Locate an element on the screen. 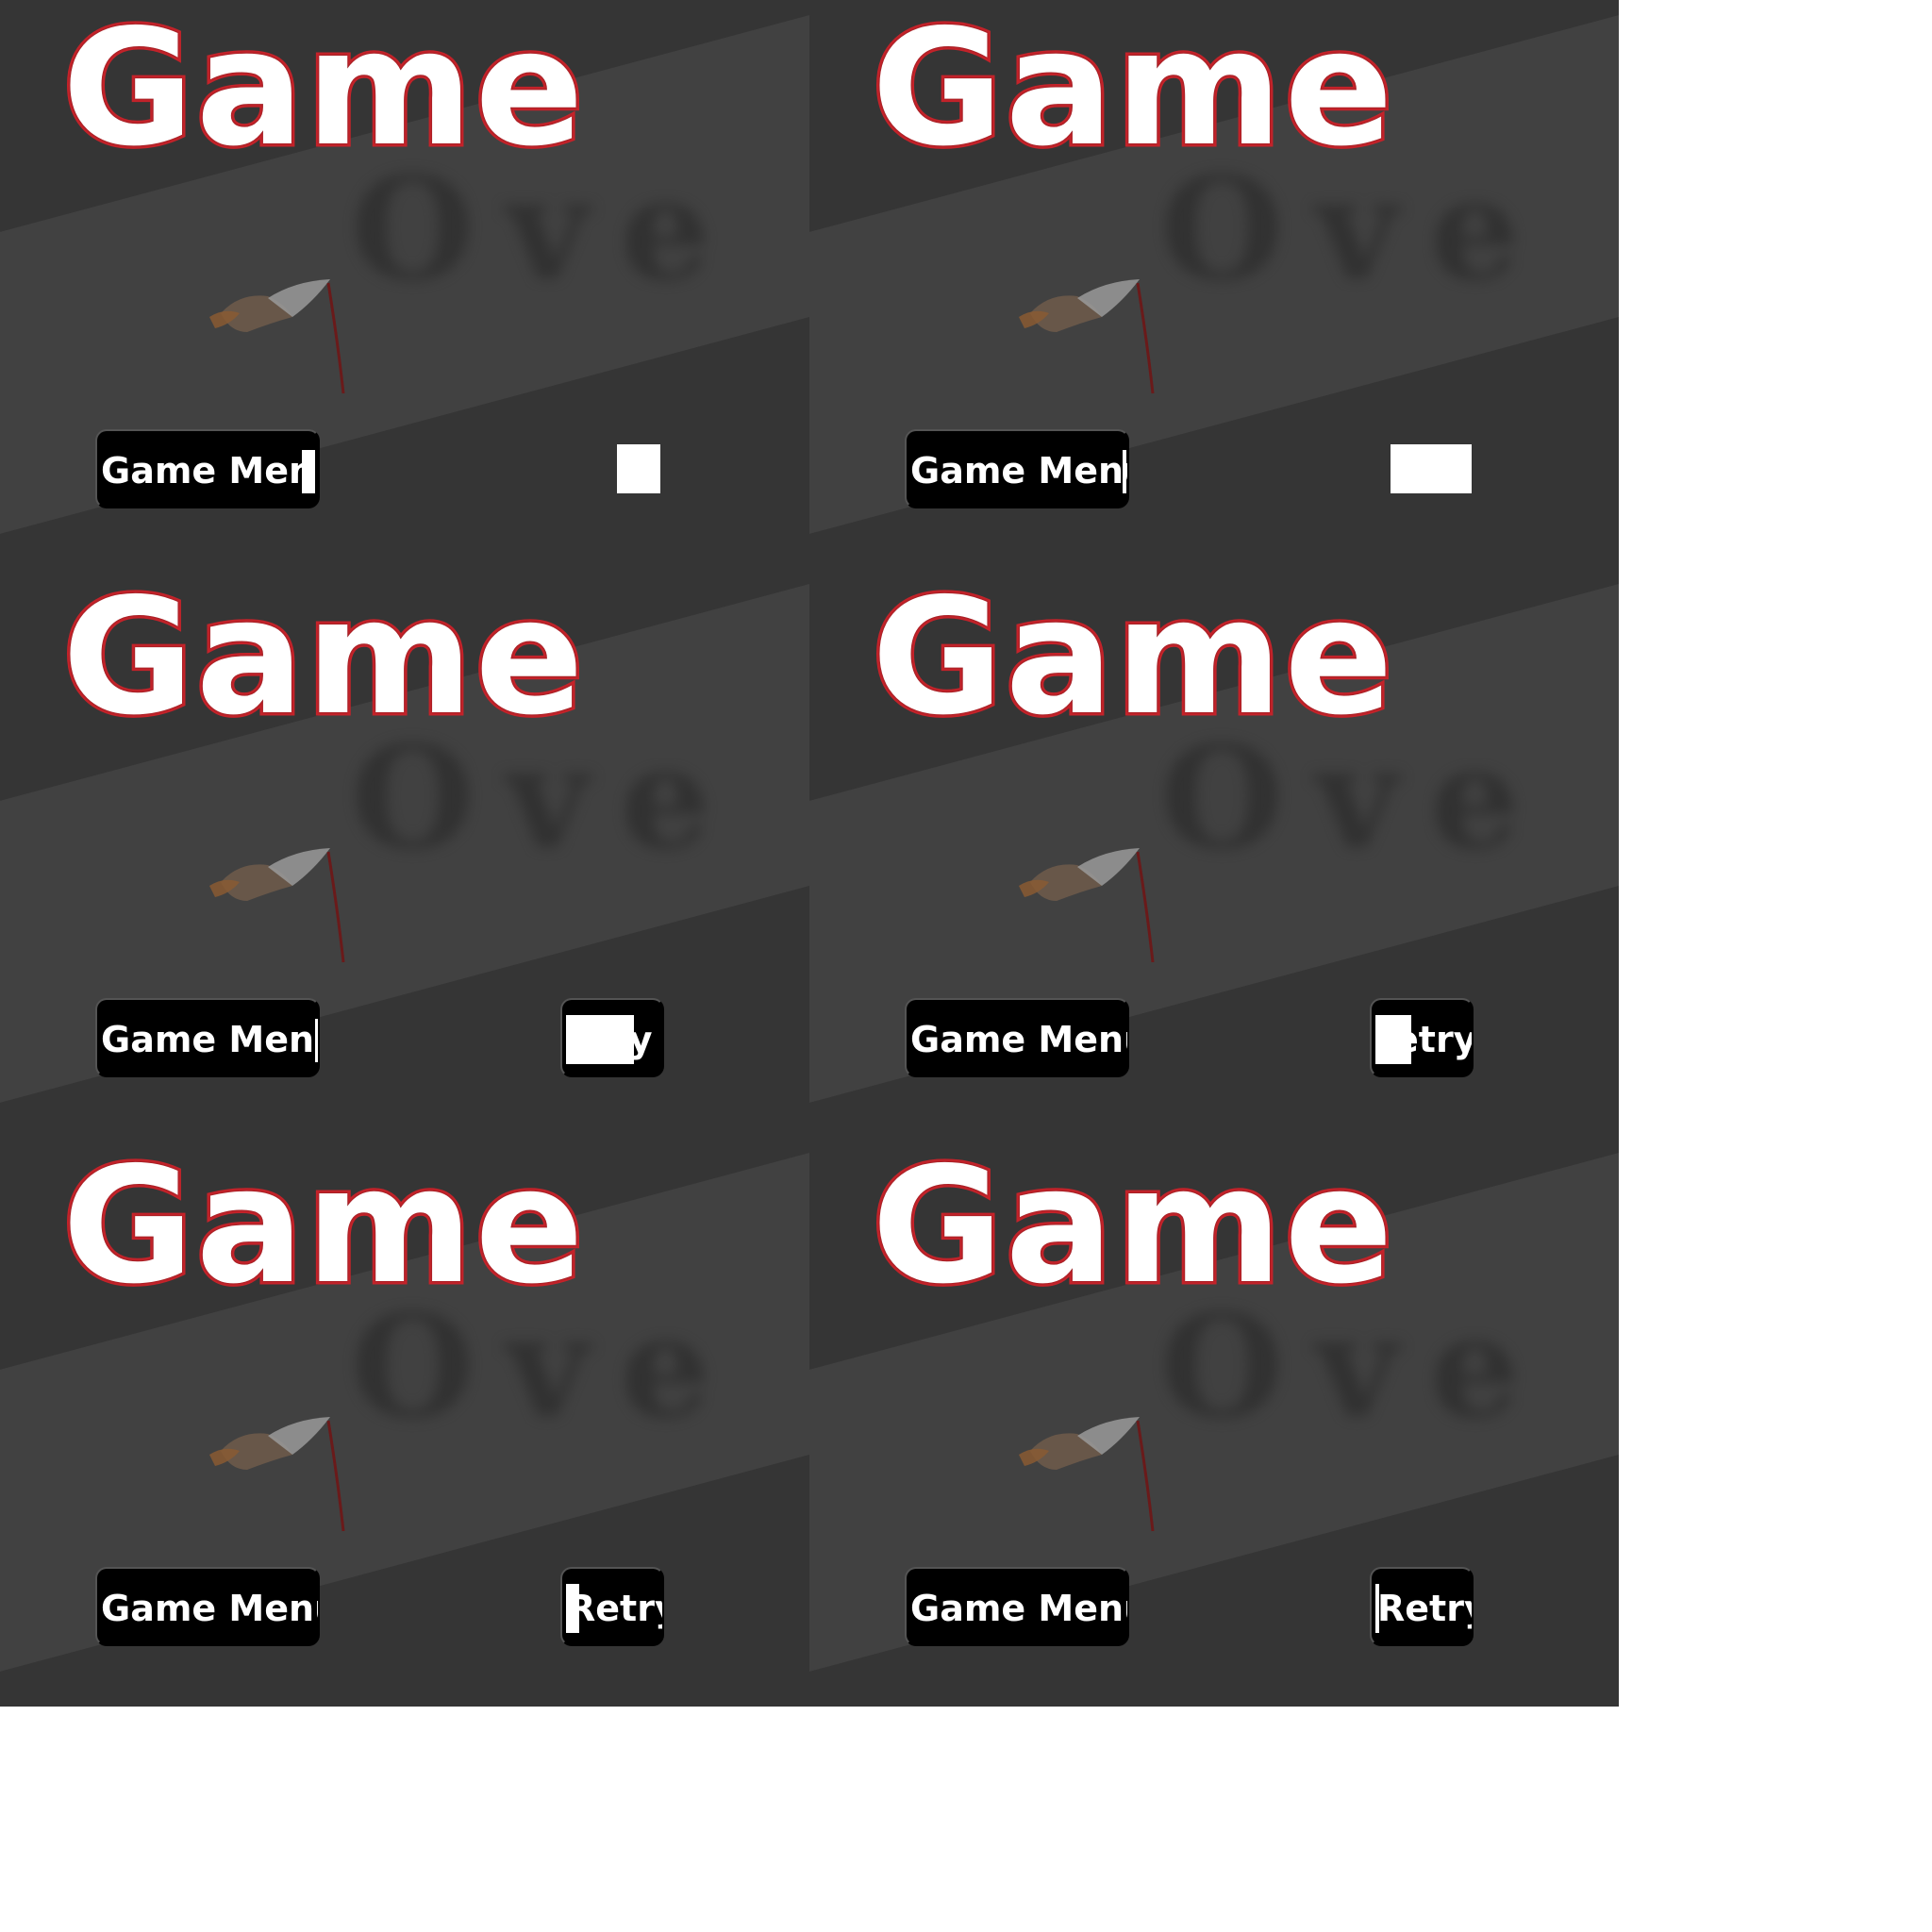 The width and height of the screenshot is (1932, 1932). retry-button: ry is located at coordinates (612, 1037).